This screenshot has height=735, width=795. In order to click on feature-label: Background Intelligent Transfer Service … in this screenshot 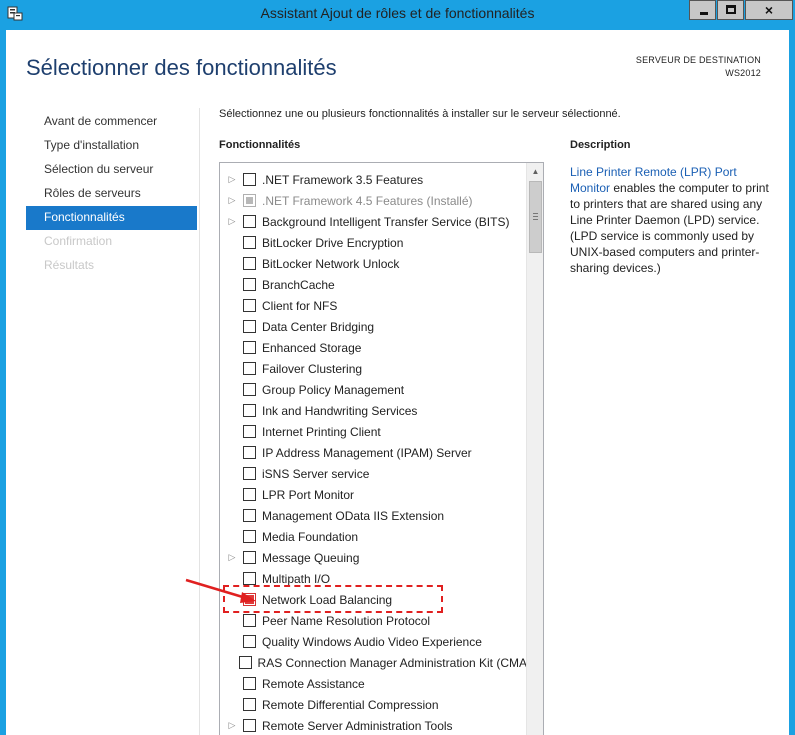, I will do `click(386, 221)`.